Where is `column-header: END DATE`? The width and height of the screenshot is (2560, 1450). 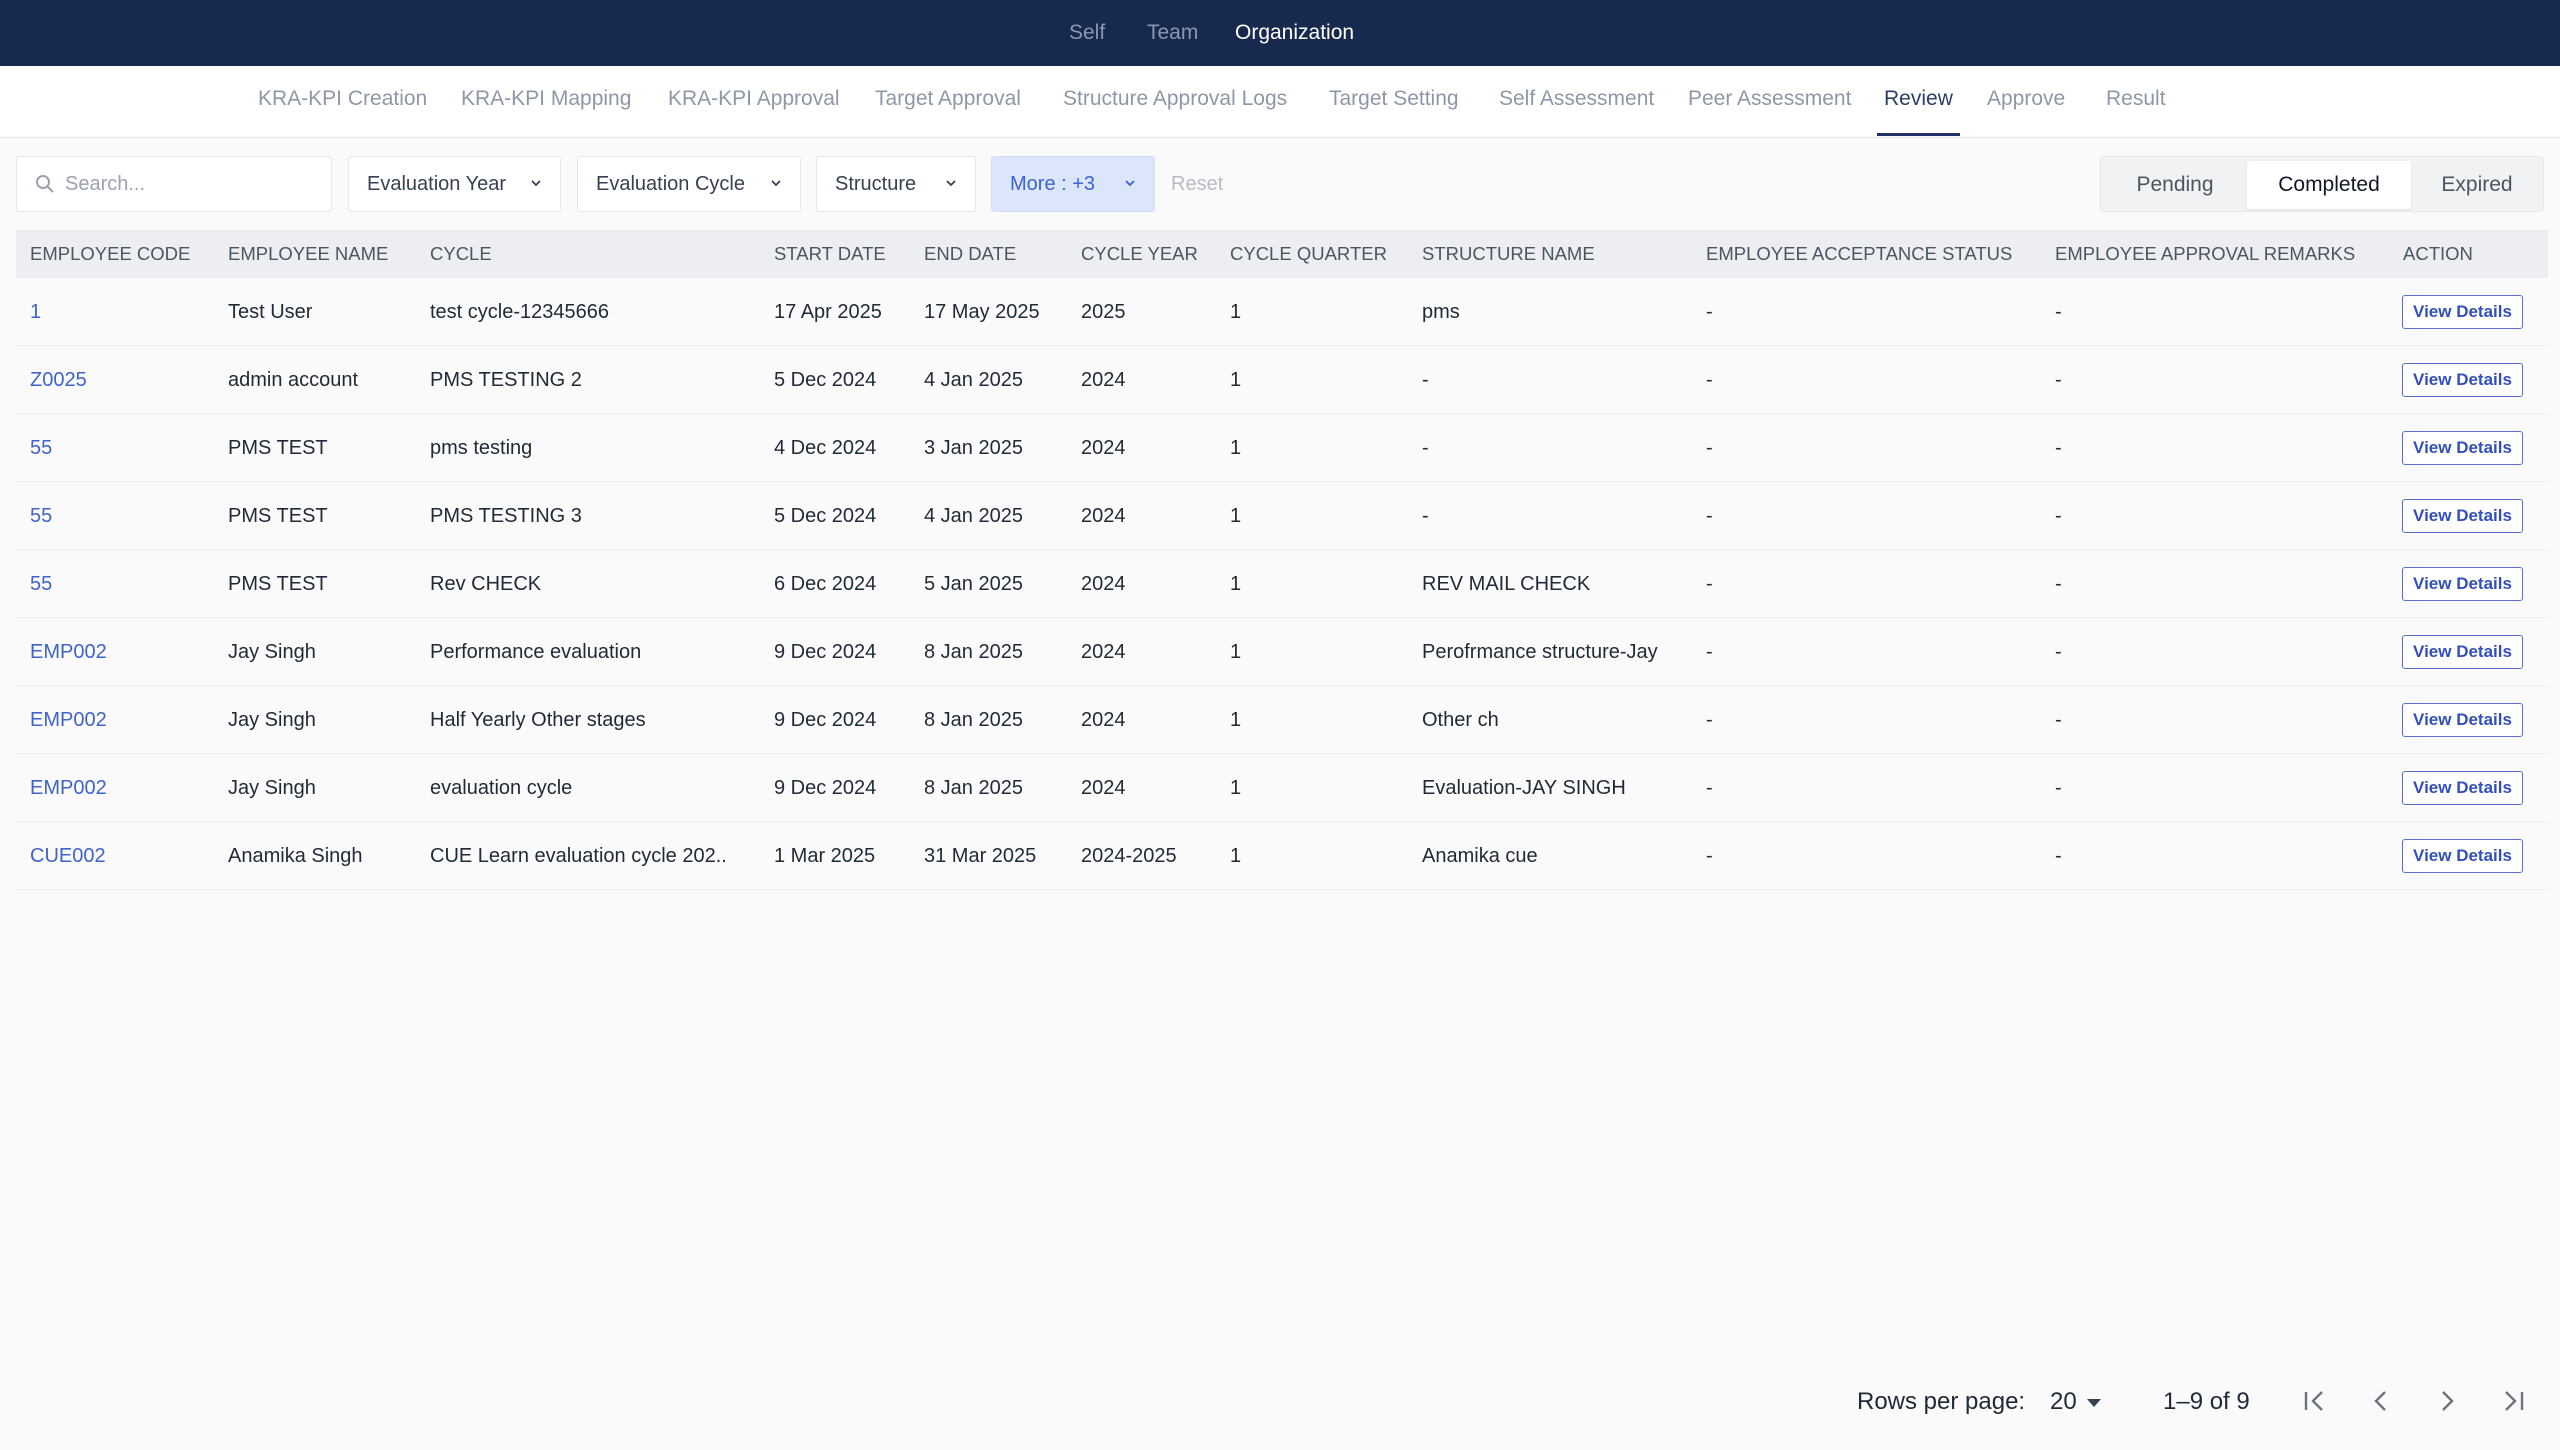
column-header: END DATE is located at coordinates (970, 253).